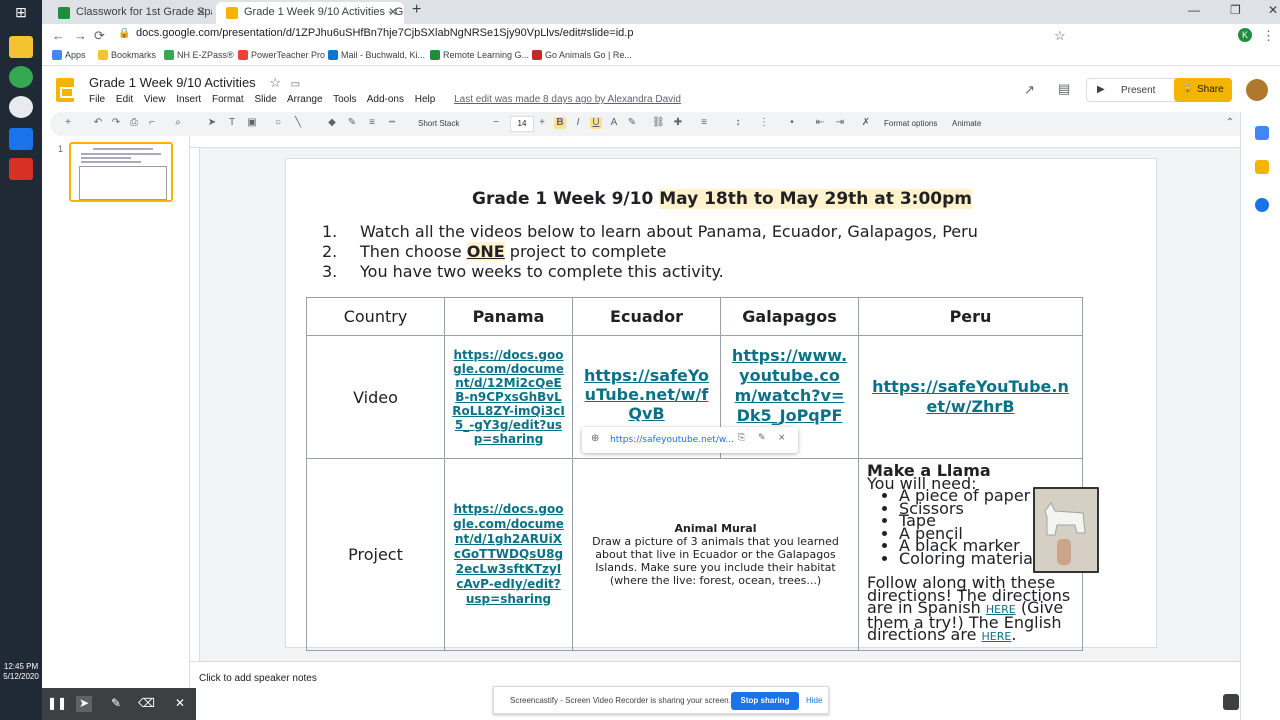  I want to click on comment-icon: ✚, so click(678, 123).